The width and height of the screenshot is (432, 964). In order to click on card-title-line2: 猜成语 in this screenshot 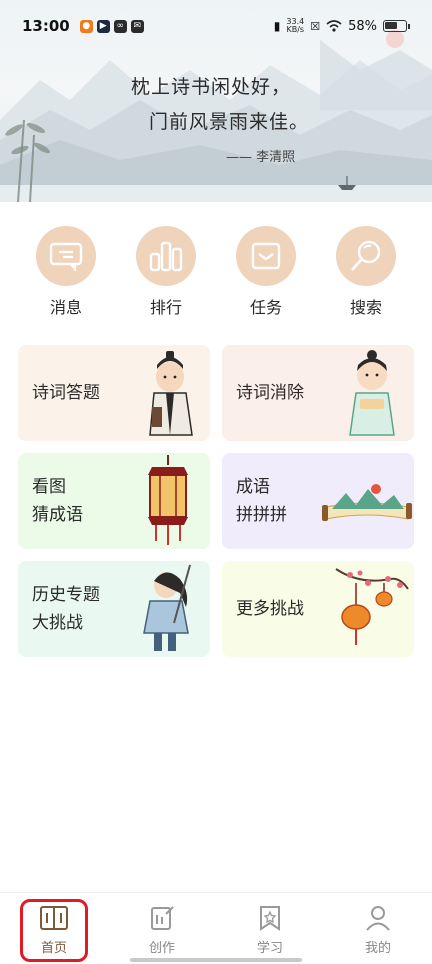, I will do `click(57, 515)`.